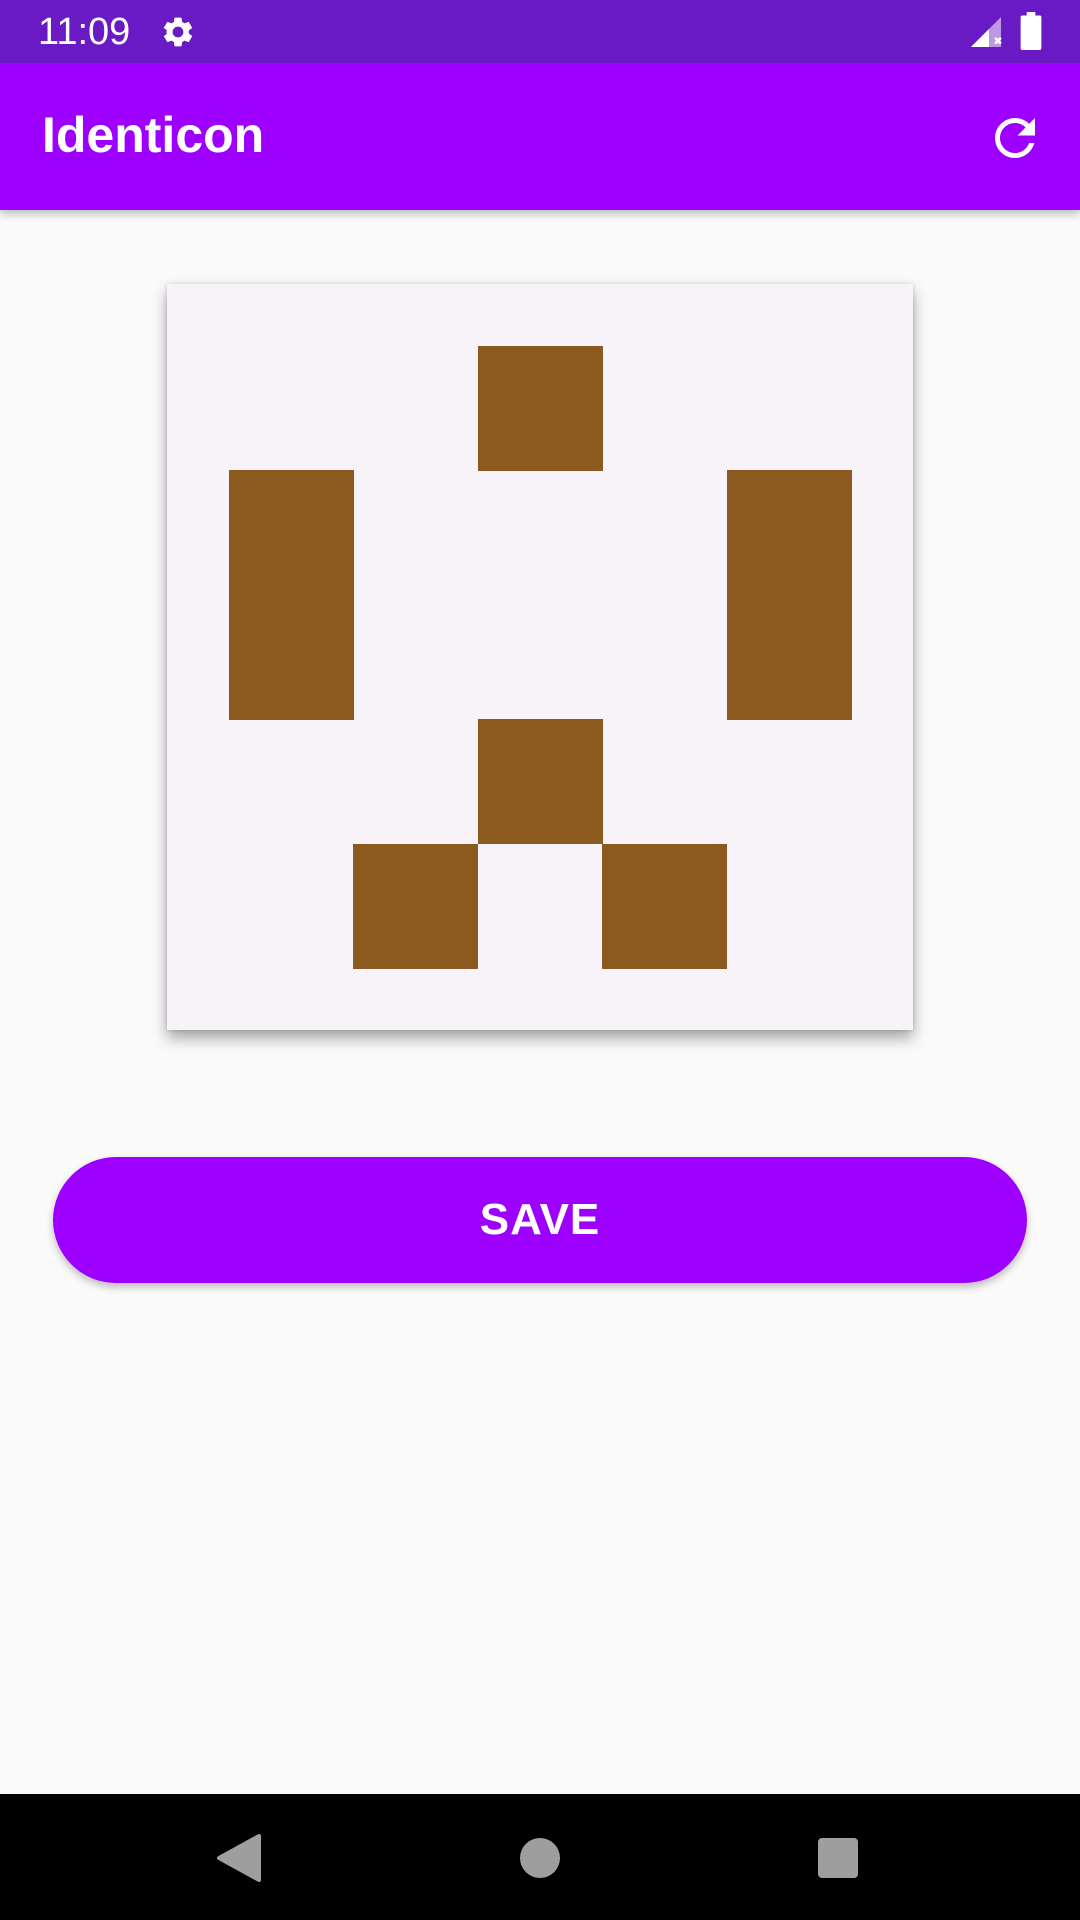 The height and width of the screenshot is (1920, 1080). Describe the element at coordinates (1031, 31) in the screenshot. I see `battery-icon` at that location.